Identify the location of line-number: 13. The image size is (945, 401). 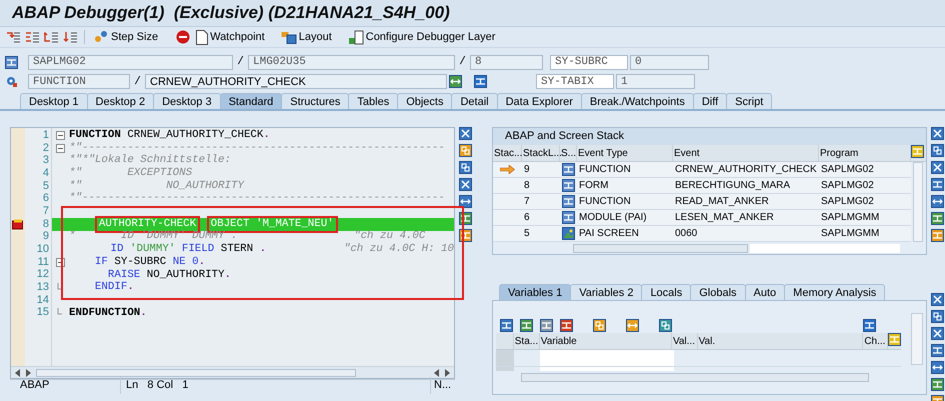
(42, 288).